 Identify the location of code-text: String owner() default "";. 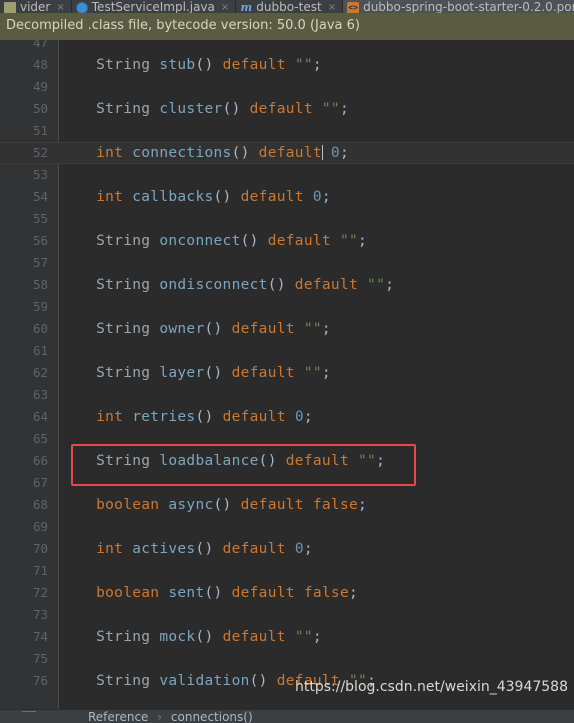
(195, 329).